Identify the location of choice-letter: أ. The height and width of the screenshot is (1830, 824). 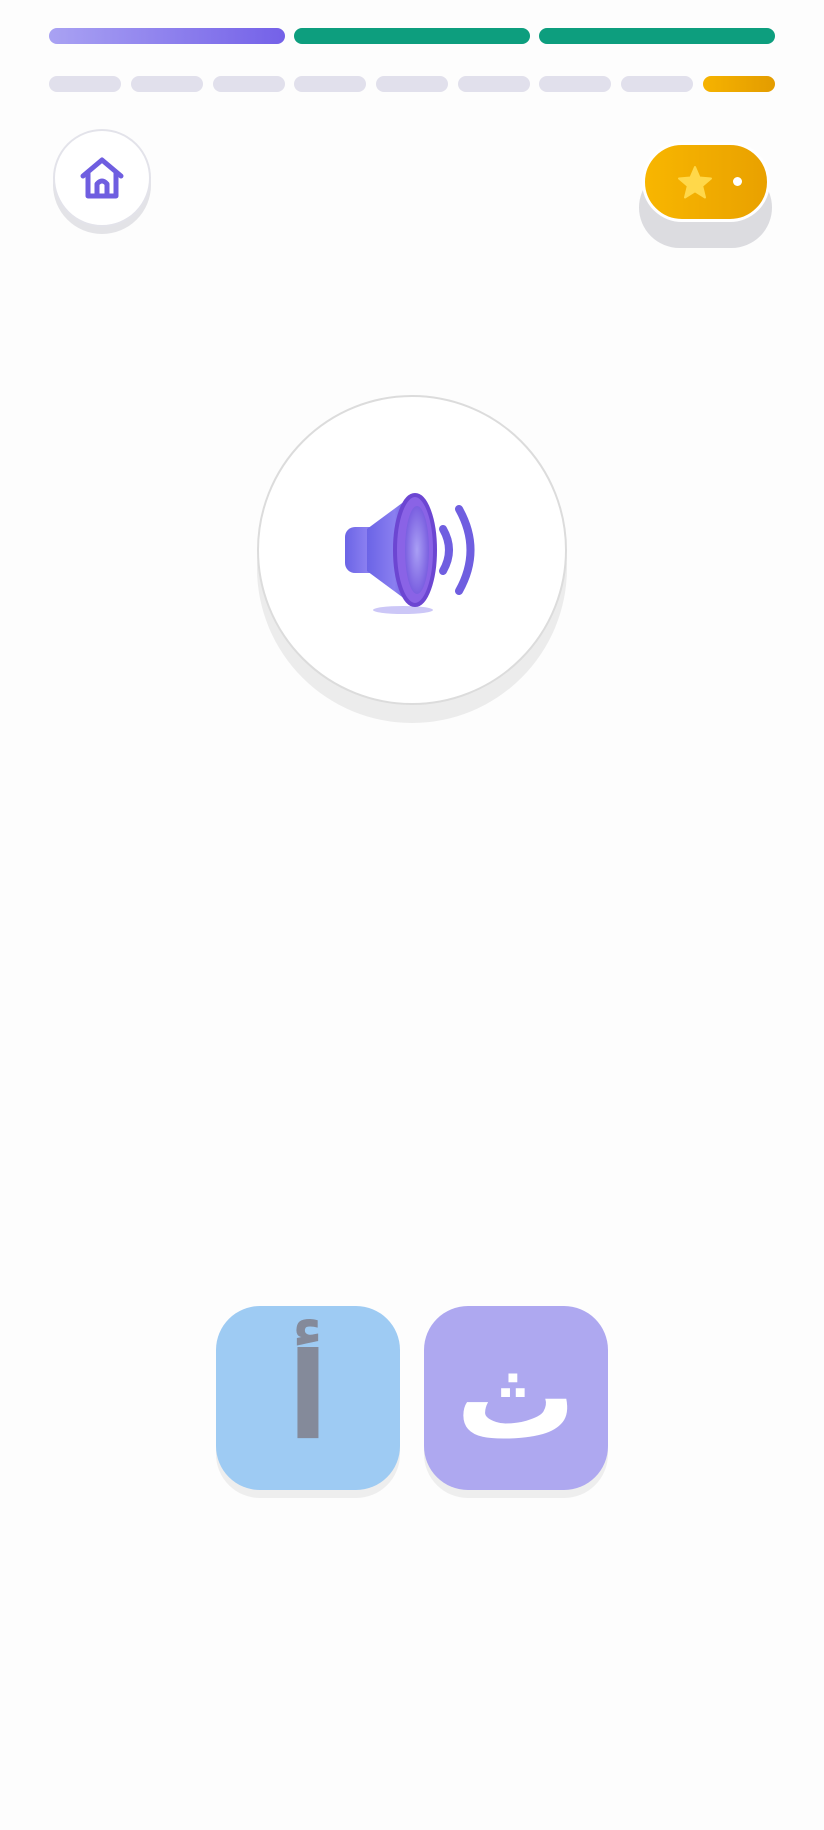
(308, 1397).